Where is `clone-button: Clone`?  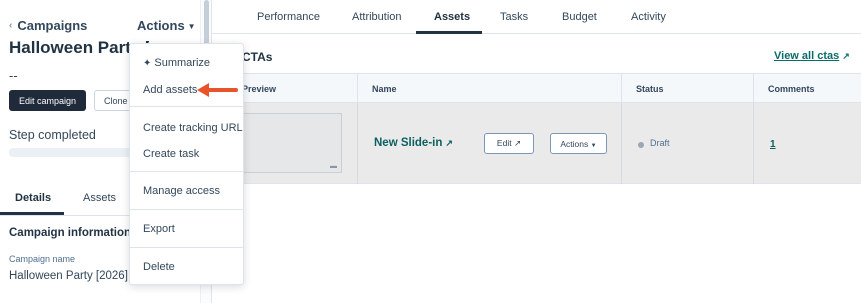 clone-button: Clone is located at coordinates (114, 100).